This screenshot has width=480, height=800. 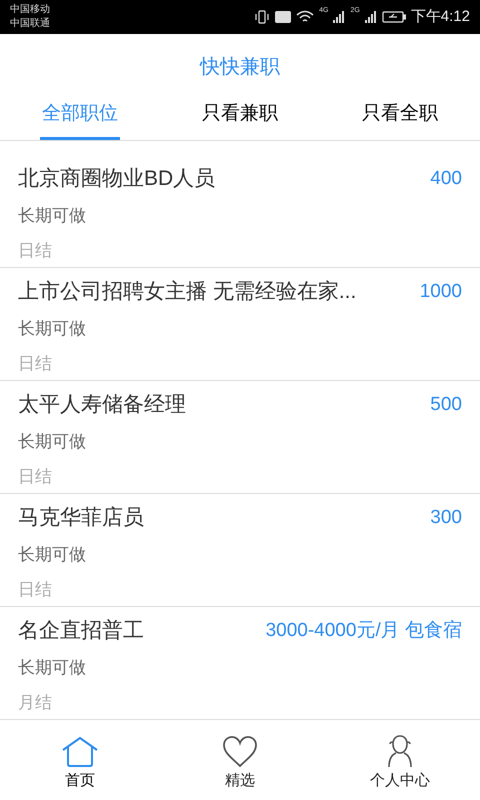 What do you see at coordinates (240, 550) in the screenshot?
I see `job-row: 马克华菲店员 300 长期可做 日结` at bounding box center [240, 550].